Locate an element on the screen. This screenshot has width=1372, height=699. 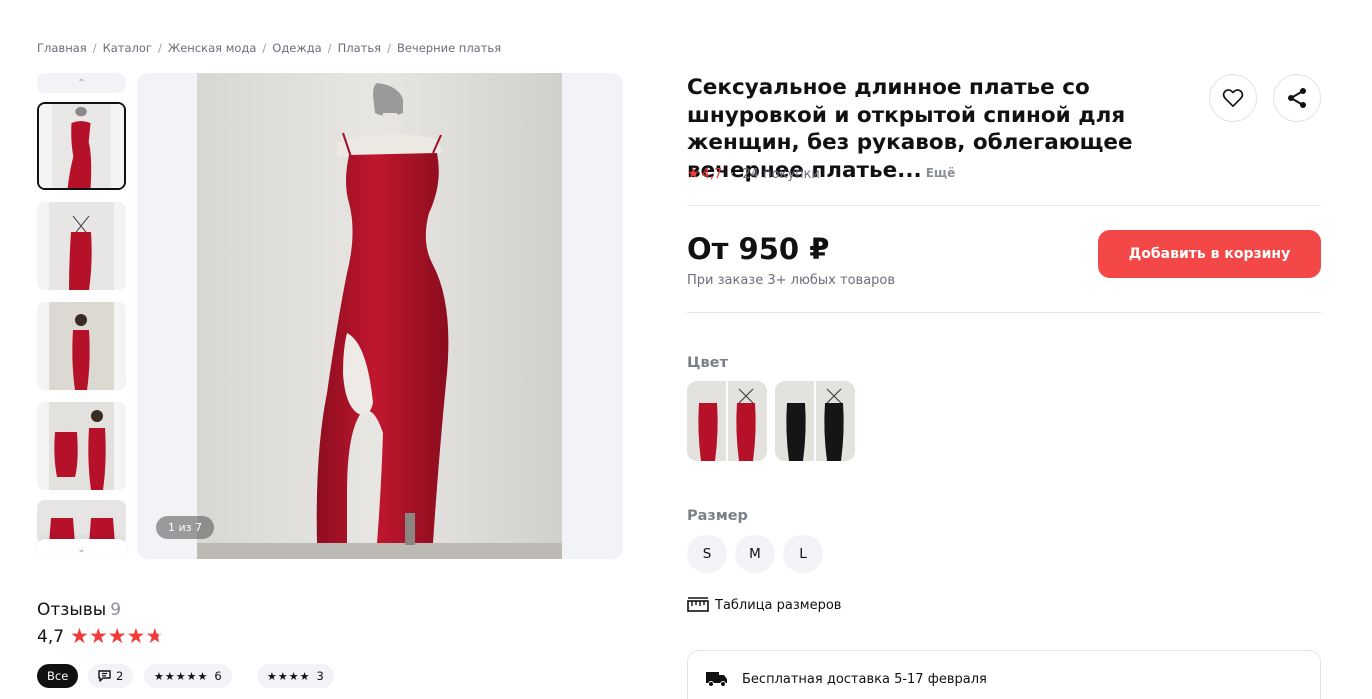
reviews-count: 9 is located at coordinates (116, 610).